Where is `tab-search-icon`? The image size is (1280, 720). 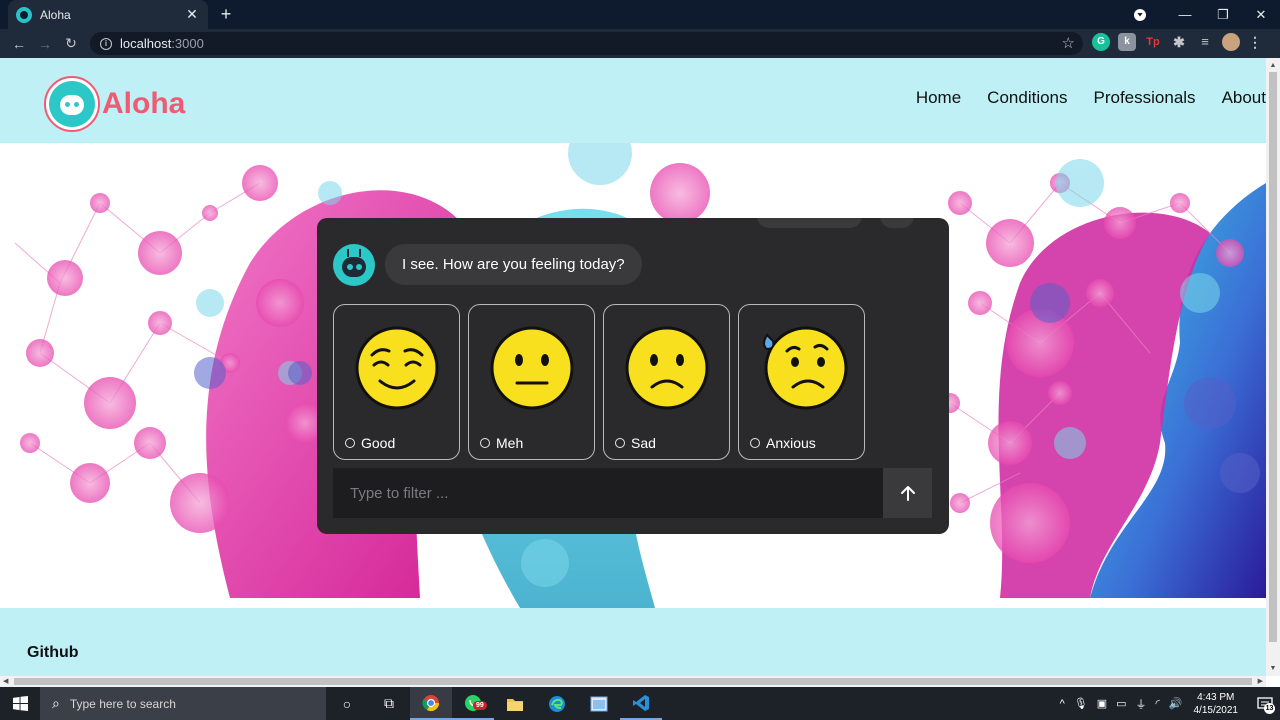
tab-search-icon is located at coordinates (1140, 14).